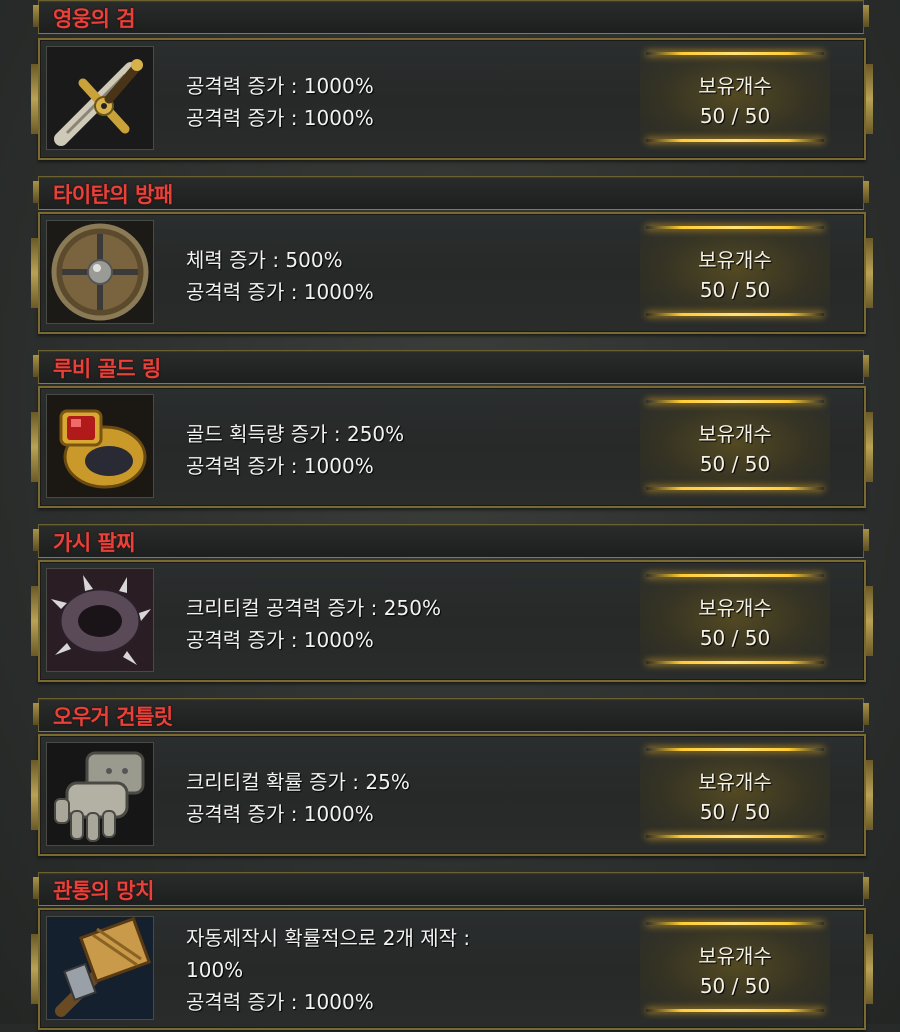  Describe the element at coordinates (421, 450) in the screenshot. I see `item-stats: 골드 획득량 증가 : 250% 공격력 증가 : 1000%` at that location.